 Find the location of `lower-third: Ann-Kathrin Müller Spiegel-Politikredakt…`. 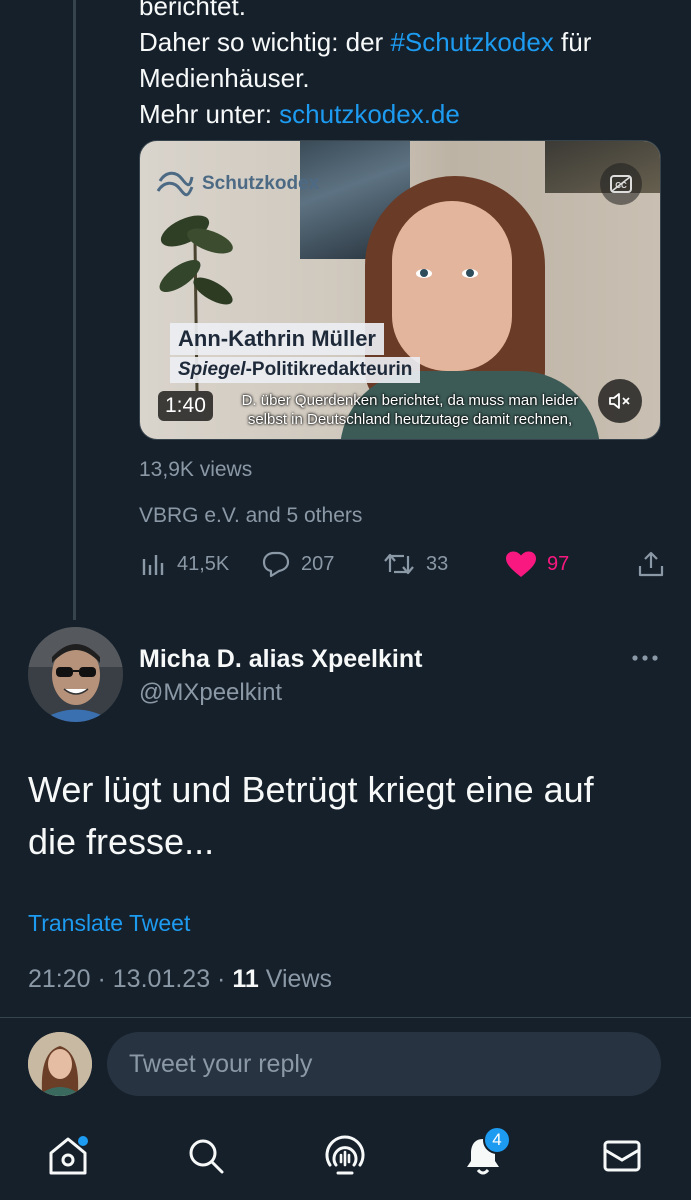

lower-third: Ann-Kathrin Müller Spiegel-Politikredakt… is located at coordinates (295, 353).